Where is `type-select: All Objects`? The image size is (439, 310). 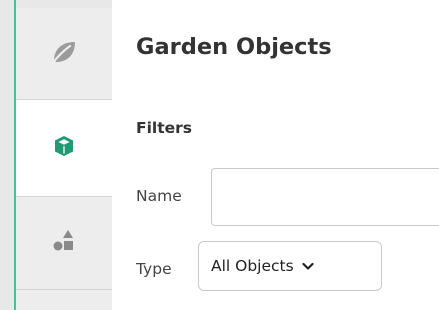
type-select: All Objects is located at coordinates (290, 266).